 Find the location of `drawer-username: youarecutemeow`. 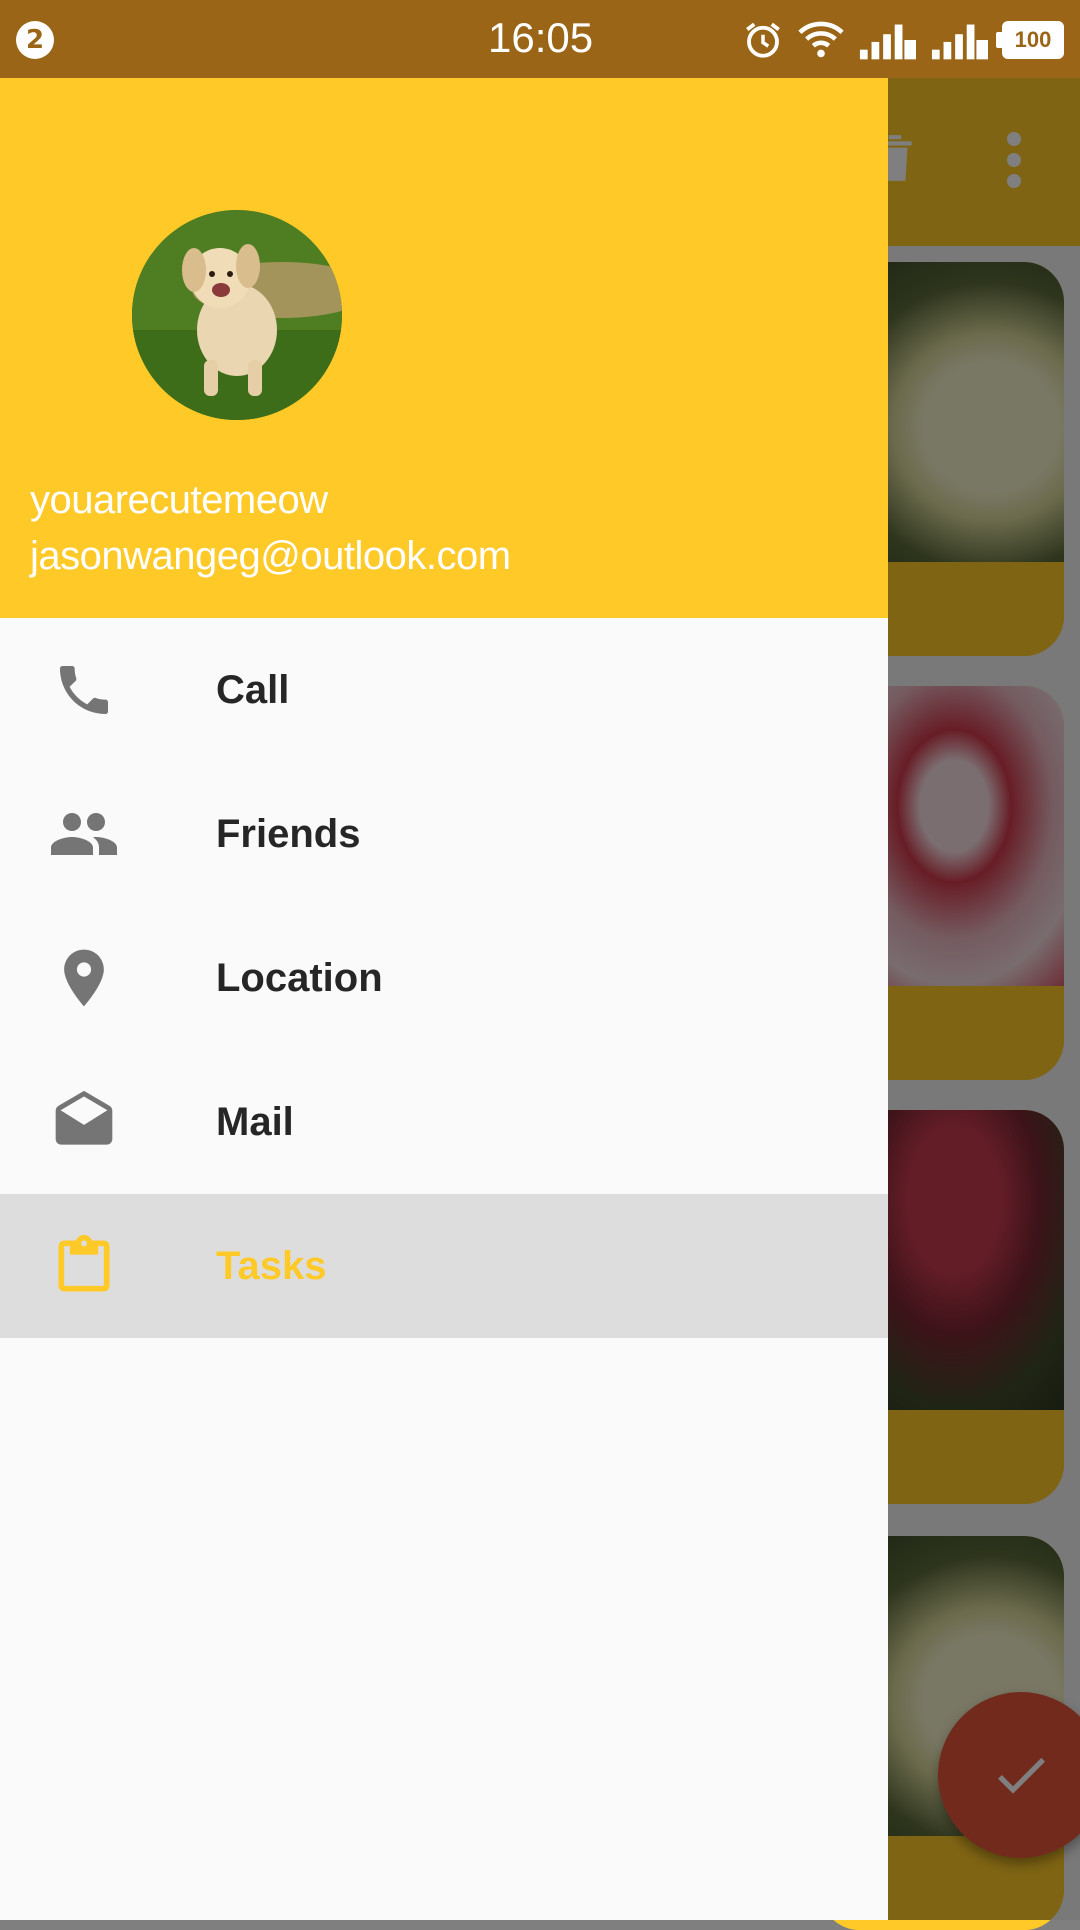

drawer-username: youarecutemeow is located at coordinates (179, 500).